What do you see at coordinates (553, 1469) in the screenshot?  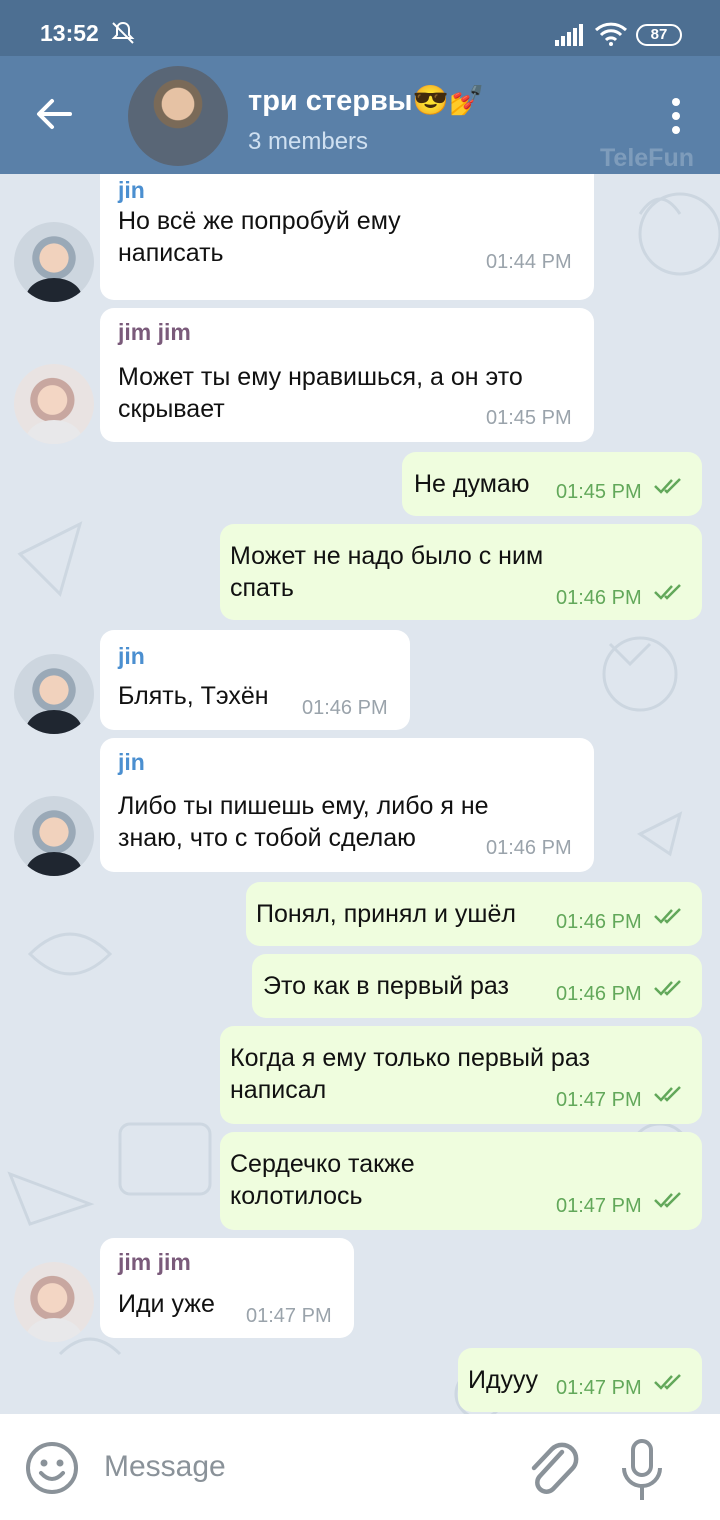 I see `attach-icon` at bounding box center [553, 1469].